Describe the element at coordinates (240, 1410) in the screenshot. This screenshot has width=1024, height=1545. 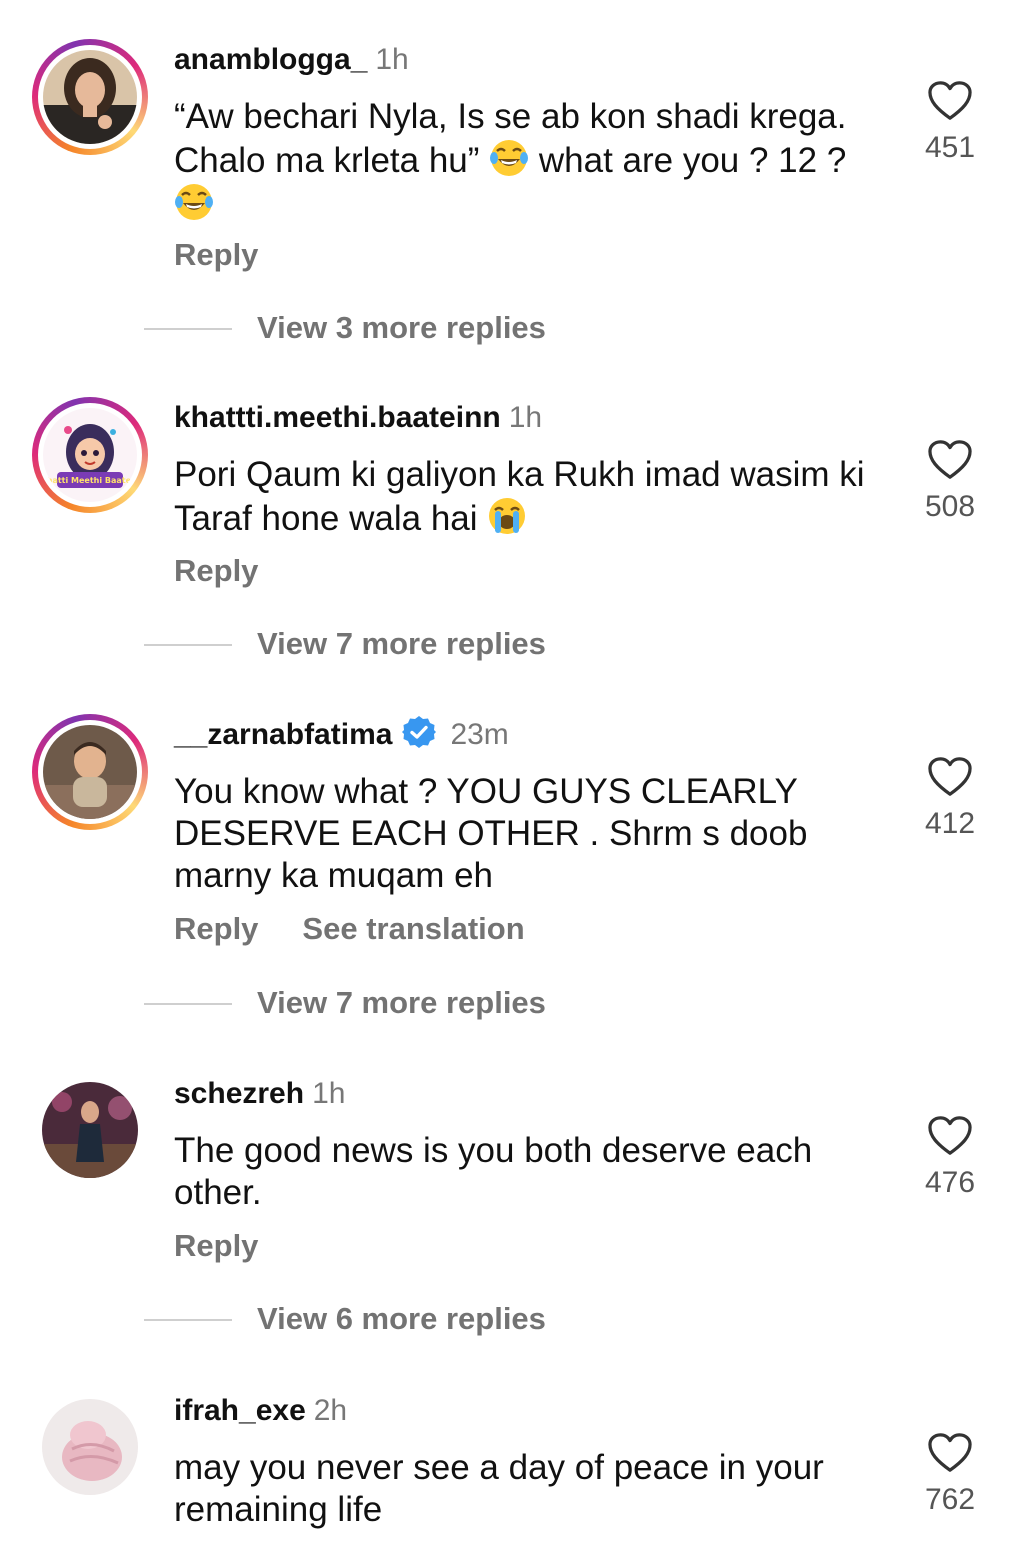
I see `username: ifrah_exe` at that location.